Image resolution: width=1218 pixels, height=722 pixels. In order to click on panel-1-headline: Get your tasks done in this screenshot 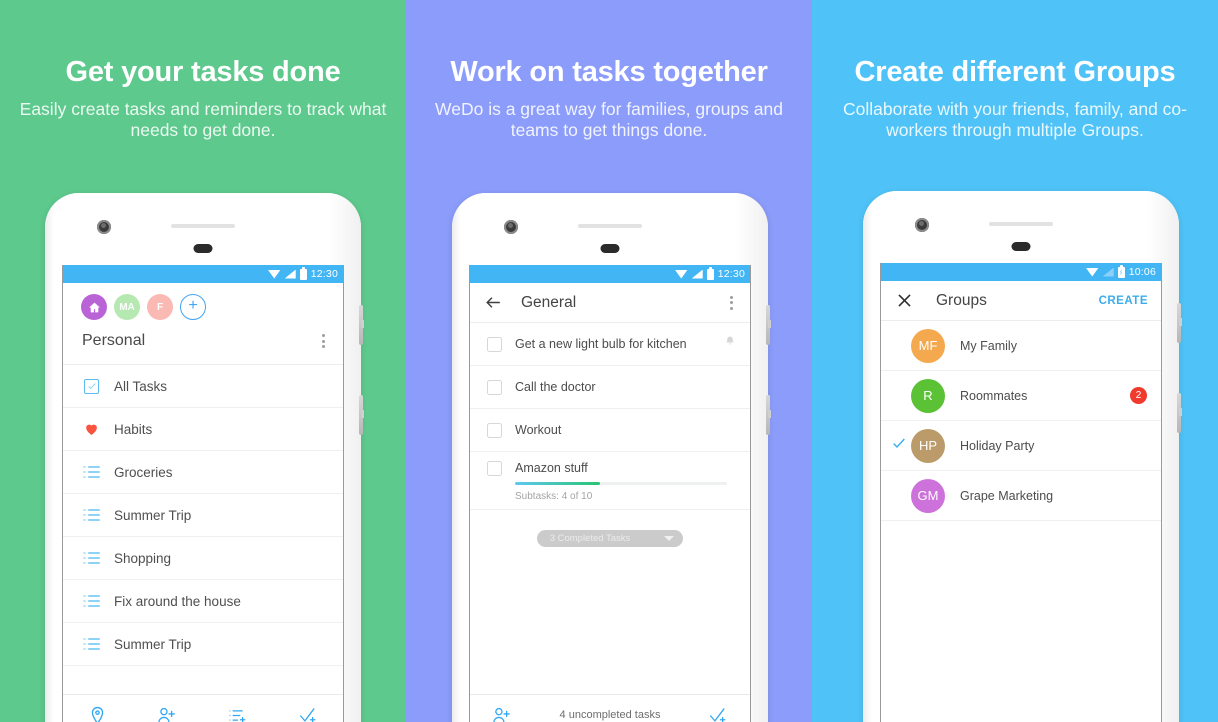, I will do `click(203, 72)`.